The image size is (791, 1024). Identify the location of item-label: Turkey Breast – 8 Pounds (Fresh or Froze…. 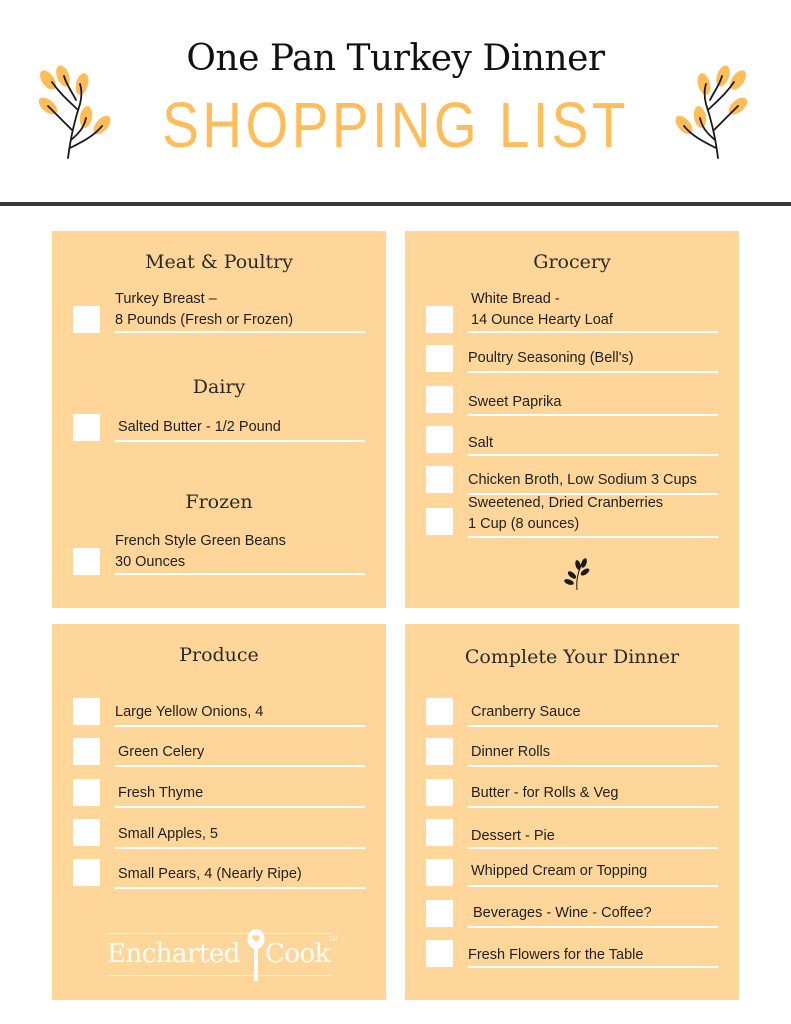
(204, 309).